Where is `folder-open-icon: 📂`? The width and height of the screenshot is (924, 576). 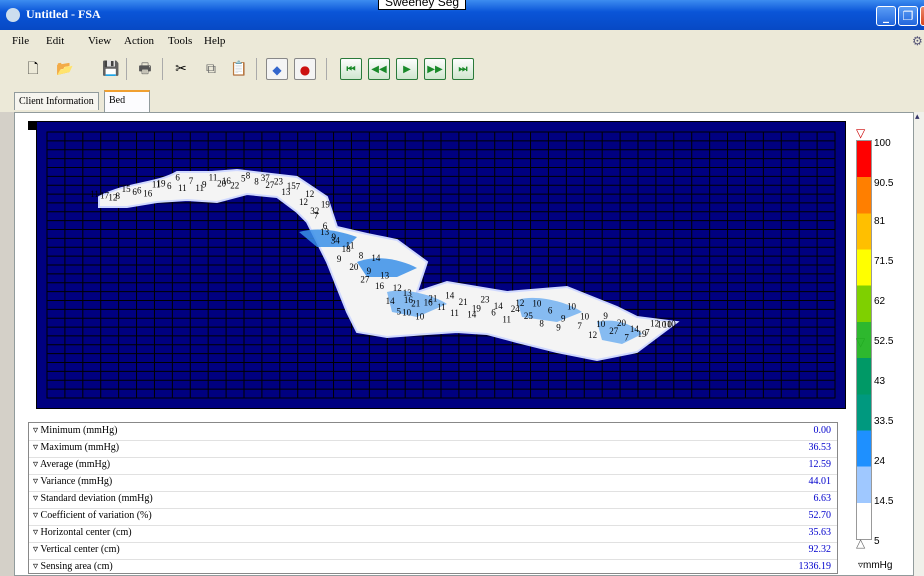
folder-open-icon: 📂 is located at coordinates (65, 69).